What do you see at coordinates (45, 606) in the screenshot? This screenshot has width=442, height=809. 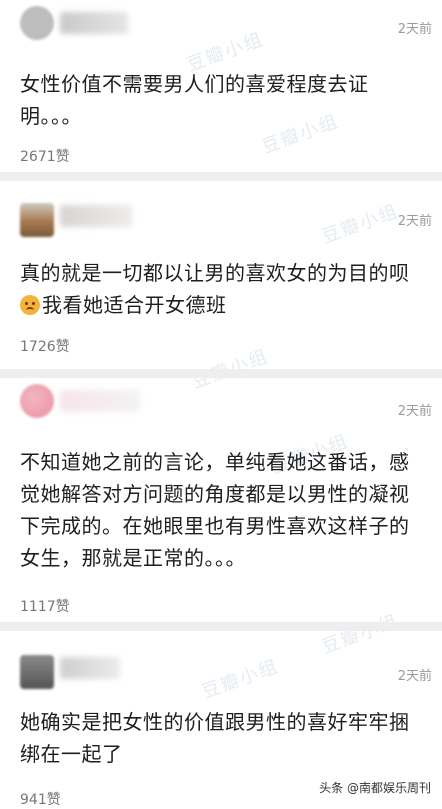 I see `like-count: 1117赞` at bounding box center [45, 606].